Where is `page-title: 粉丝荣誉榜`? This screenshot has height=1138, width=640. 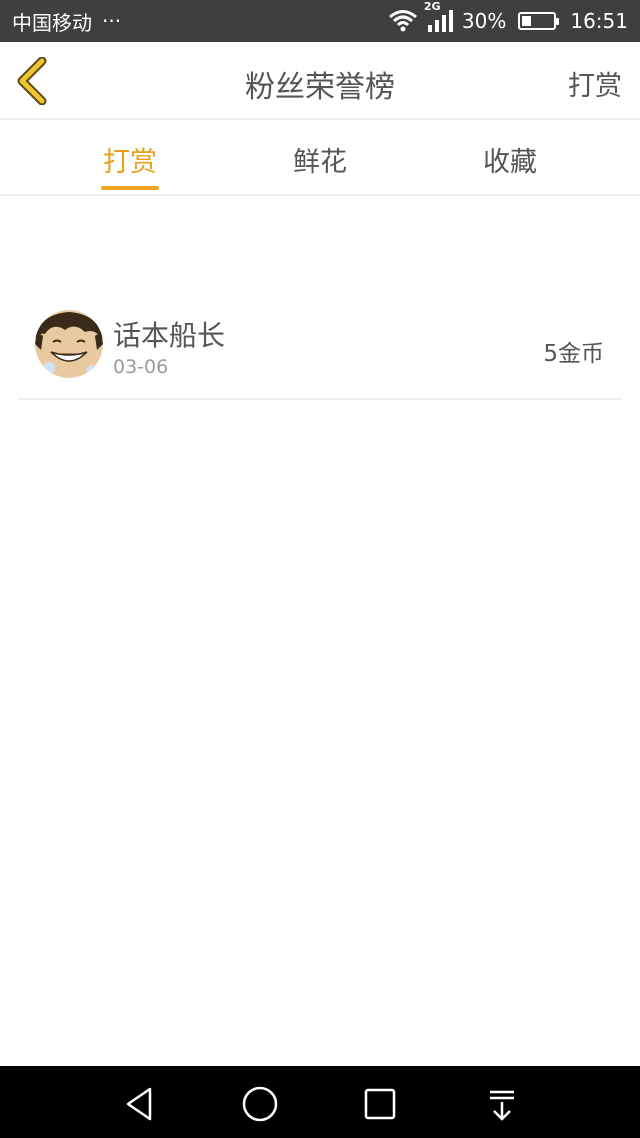
page-title: 粉丝荣誉榜 is located at coordinates (320, 87).